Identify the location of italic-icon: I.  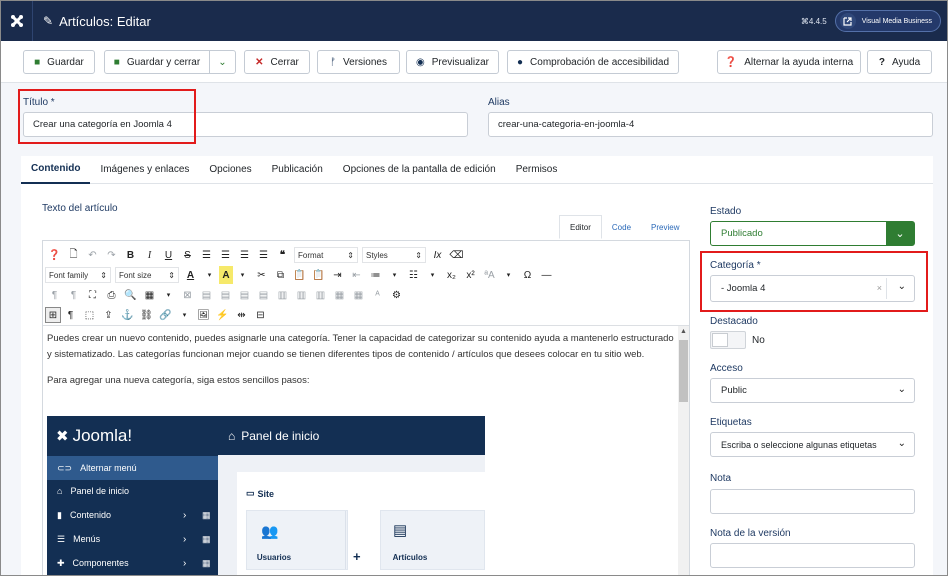
(149, 255).